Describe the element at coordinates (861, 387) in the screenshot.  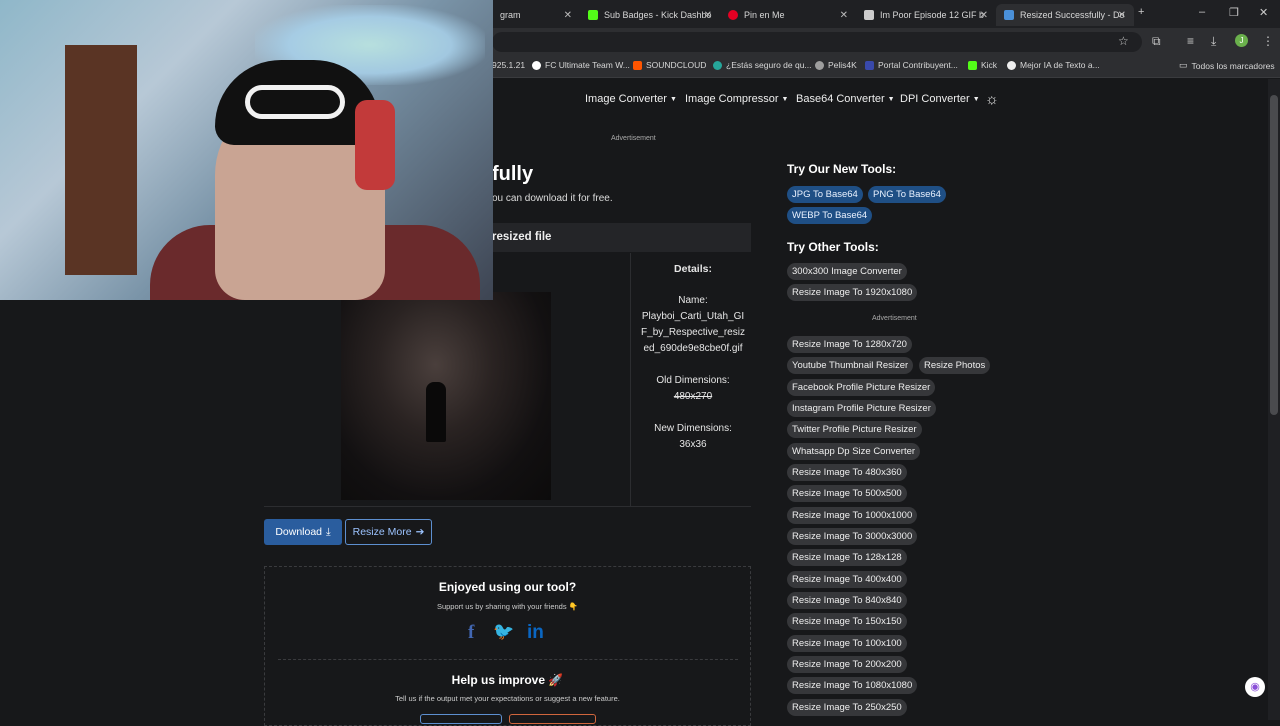
I see `tool-link: Facebook Profile Picture Resizer` at that location.